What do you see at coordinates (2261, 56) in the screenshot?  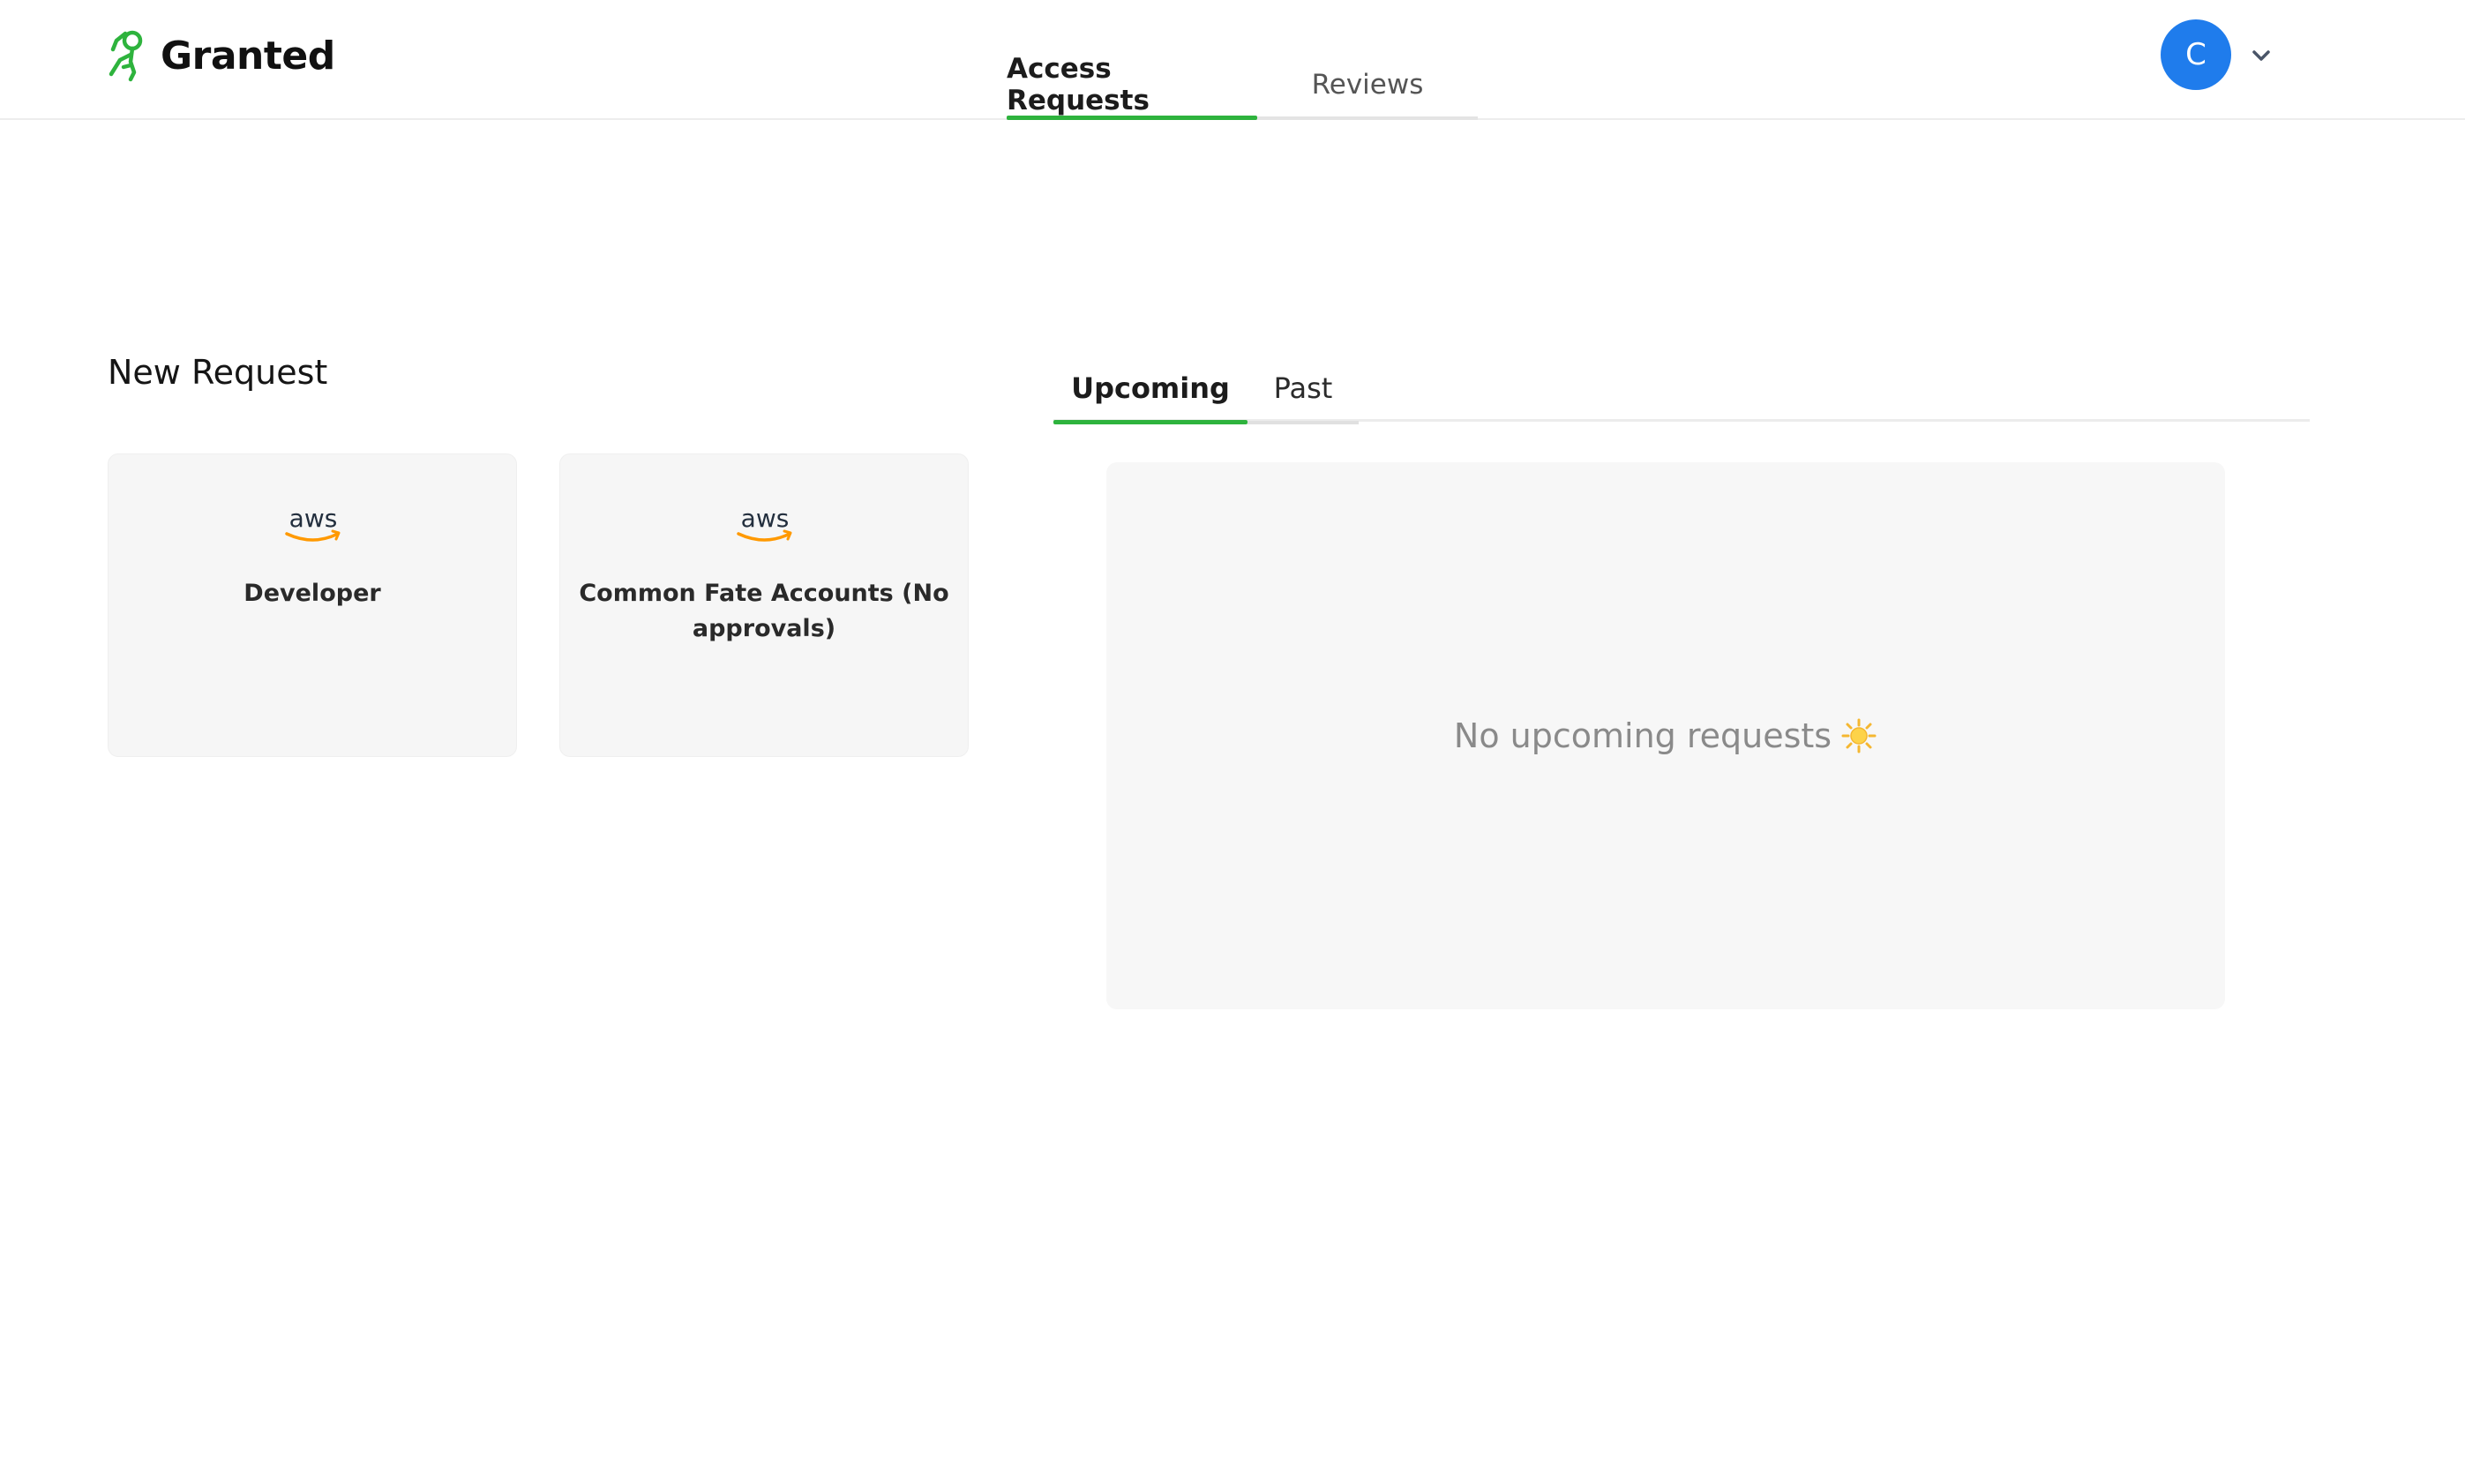 I see `chevron-down-icon` at bounding box center [2261, 56].